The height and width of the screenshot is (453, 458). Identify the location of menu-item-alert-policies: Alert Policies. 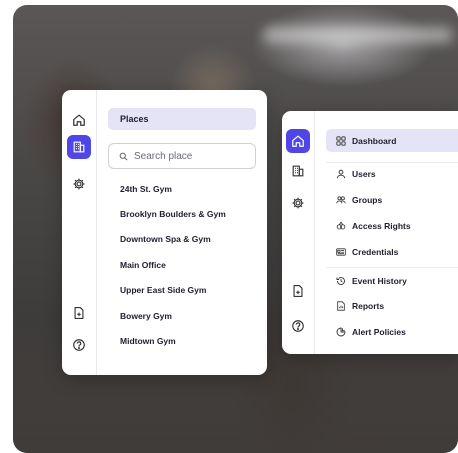
(371, 332).